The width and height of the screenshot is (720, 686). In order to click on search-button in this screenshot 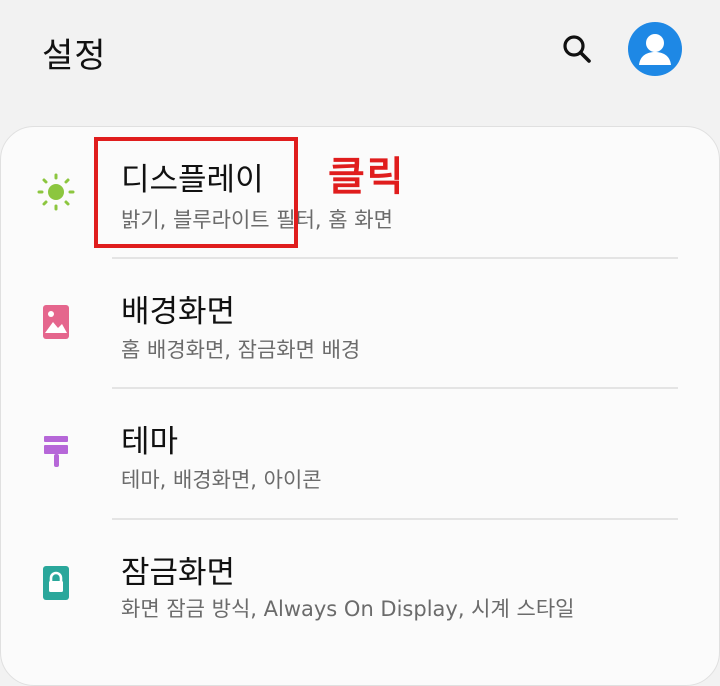, I will do `click(577, 49)`.